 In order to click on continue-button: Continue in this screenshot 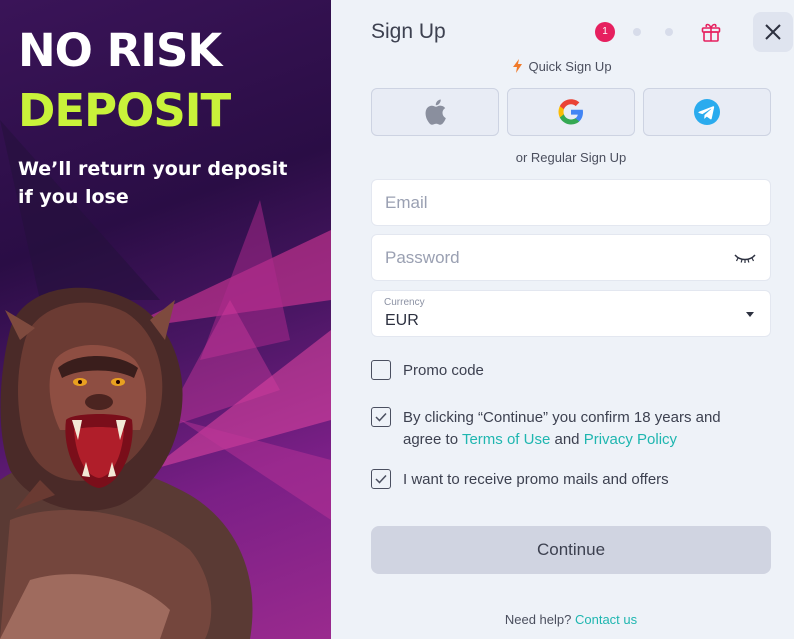, I will do `click(571, 550)`.